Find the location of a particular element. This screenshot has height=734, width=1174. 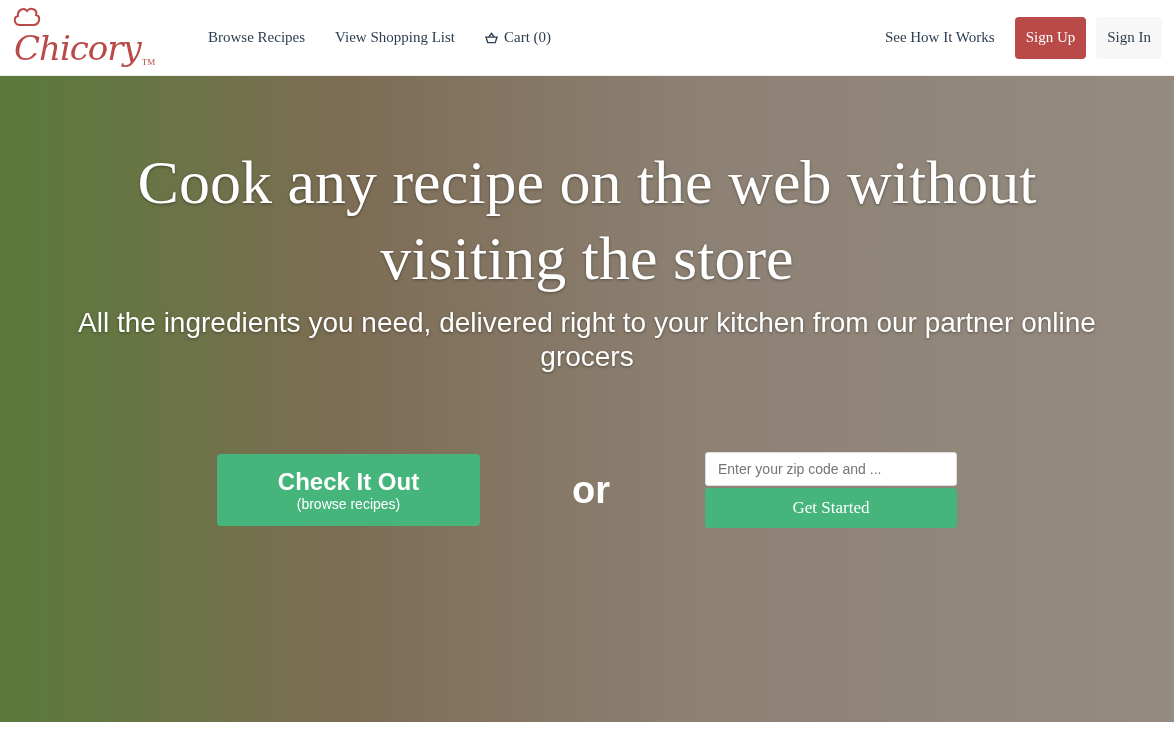

cart-link: Cart (0) is located at coordinates (518, 37).